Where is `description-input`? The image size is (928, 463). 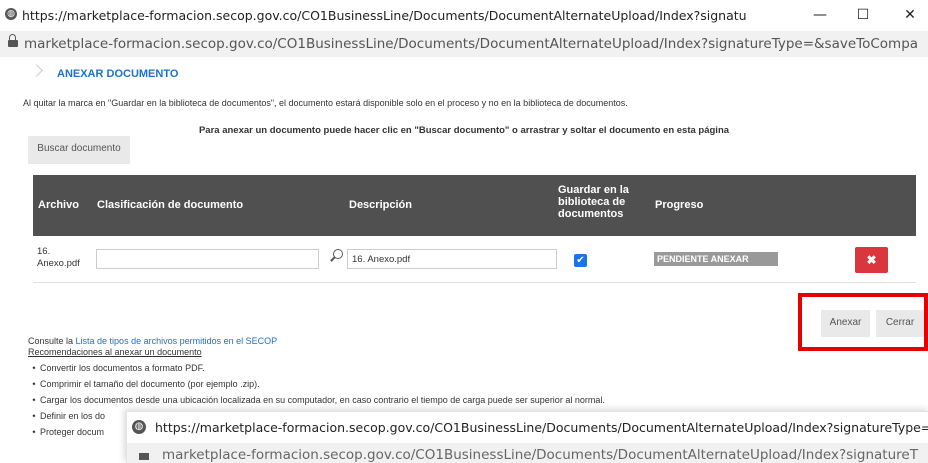
description-input is located at coordinates (452, 259).